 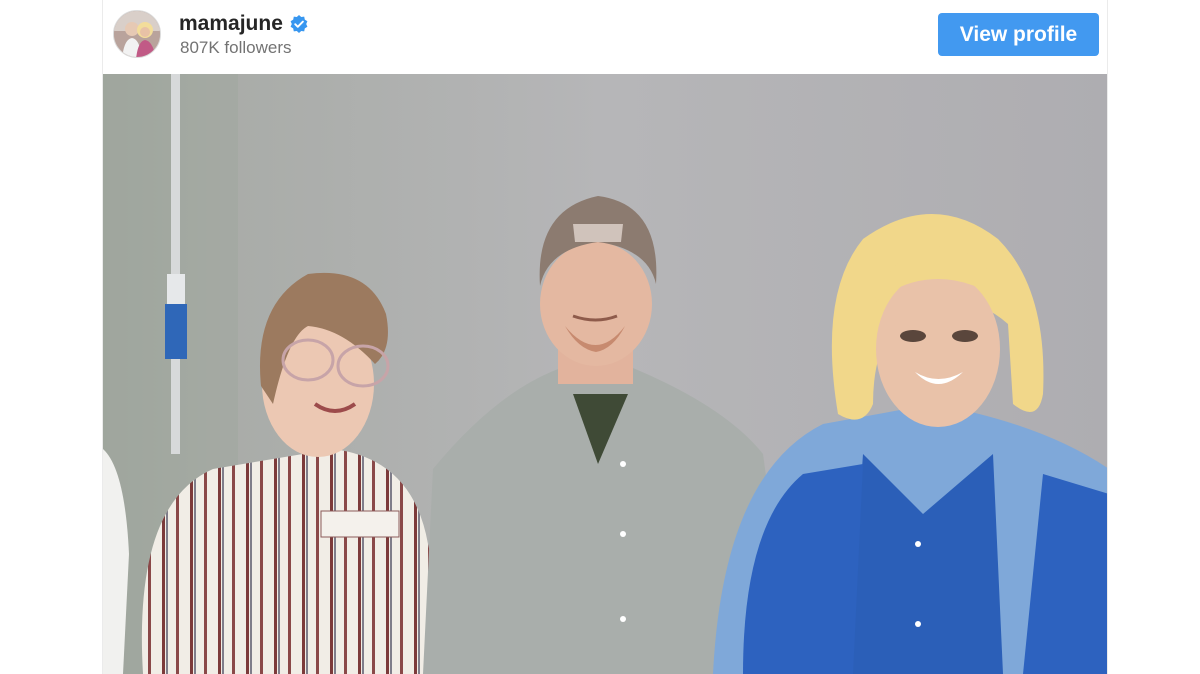 I want to click on username-row: mamajune, so click(x=244, y=24).